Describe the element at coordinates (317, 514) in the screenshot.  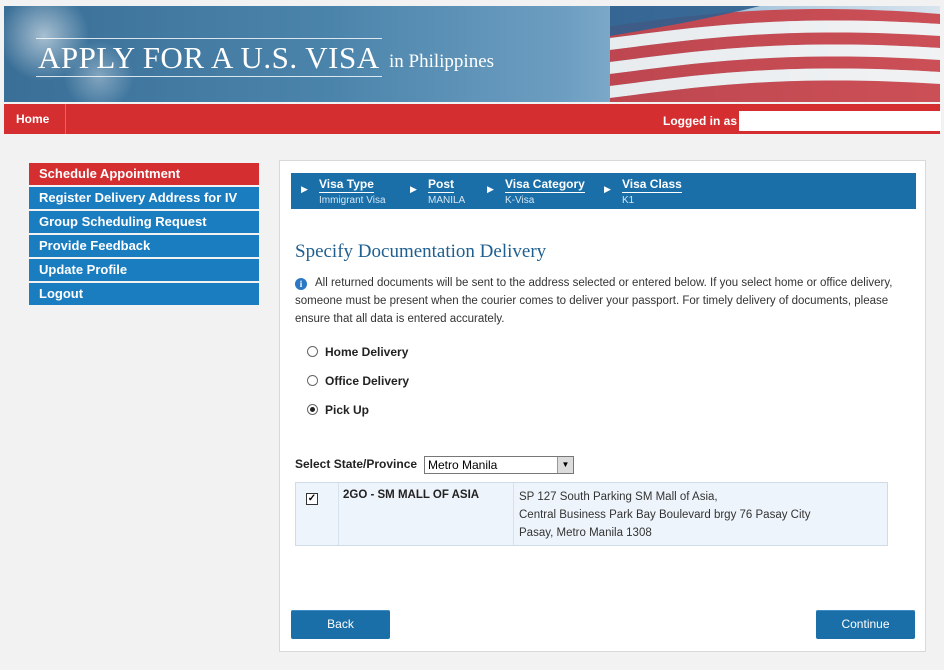
I see `location-select-cell: ✓` at that location.